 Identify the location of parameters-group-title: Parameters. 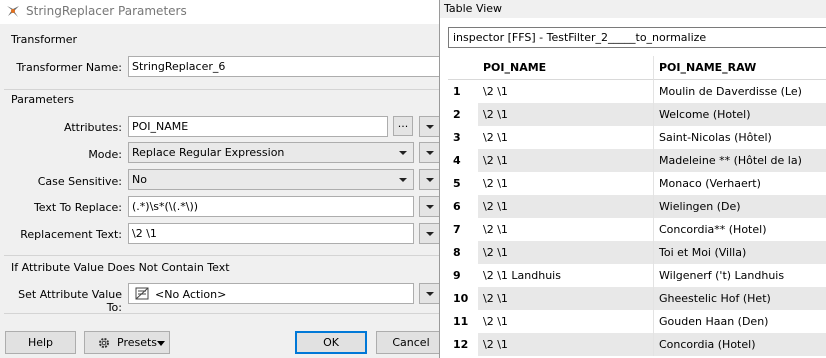
(42, 99).